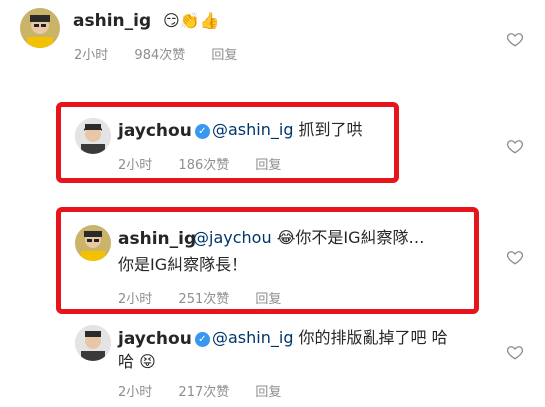 This screenshot has height=407, width=545. What do you see at coordinates (232, 237) in the screenshot?
I see `mention-link: @jaychou` at bounding box center [232, 237].